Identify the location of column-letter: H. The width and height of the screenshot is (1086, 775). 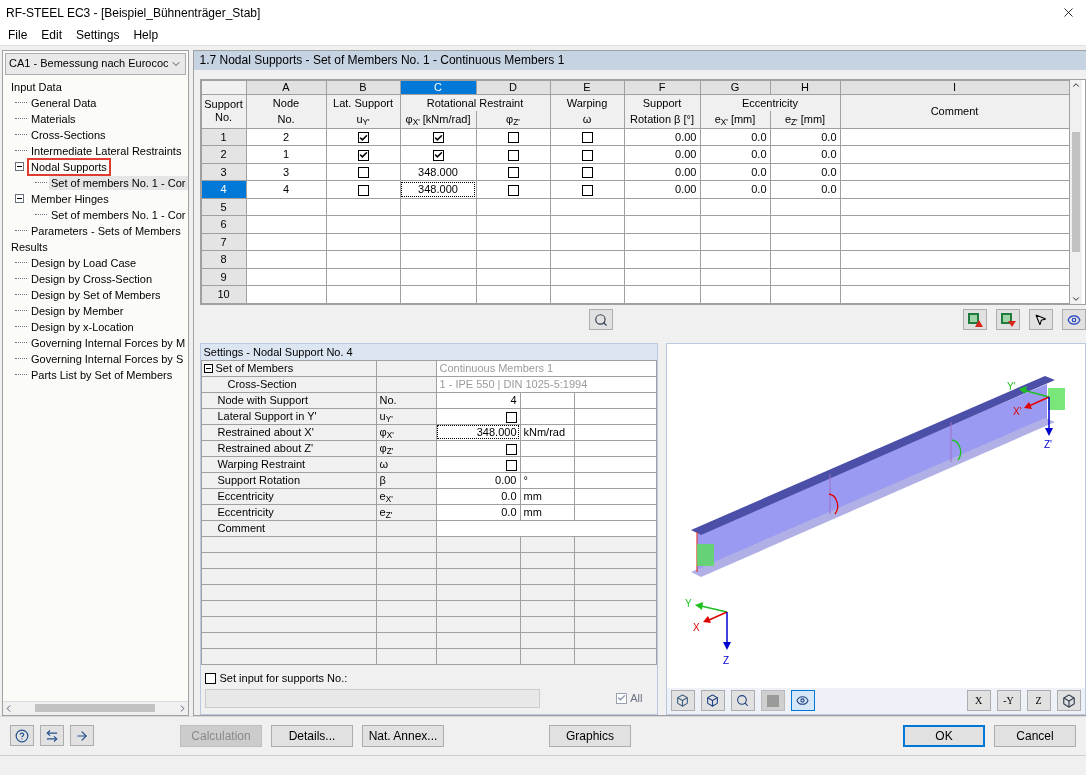
(805, 87).